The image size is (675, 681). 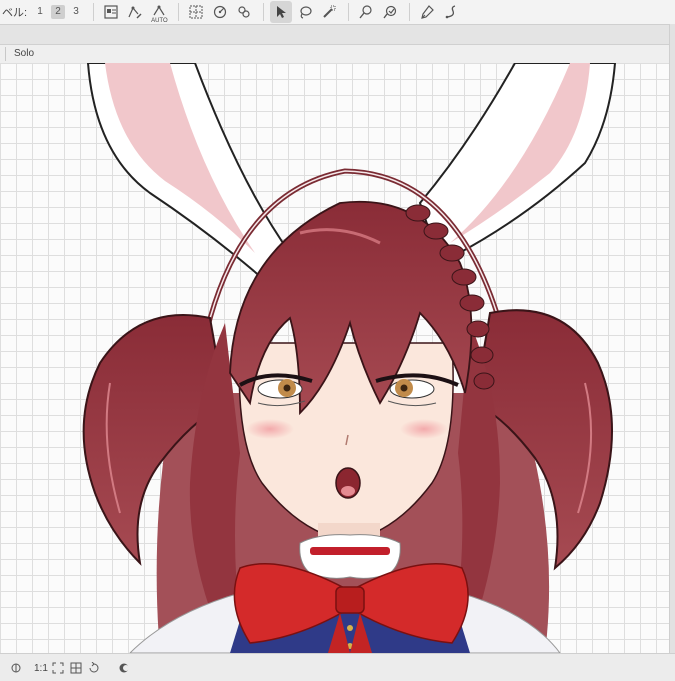 I want to click on mesh-edit-tool-button, so click(x=135, y=12).